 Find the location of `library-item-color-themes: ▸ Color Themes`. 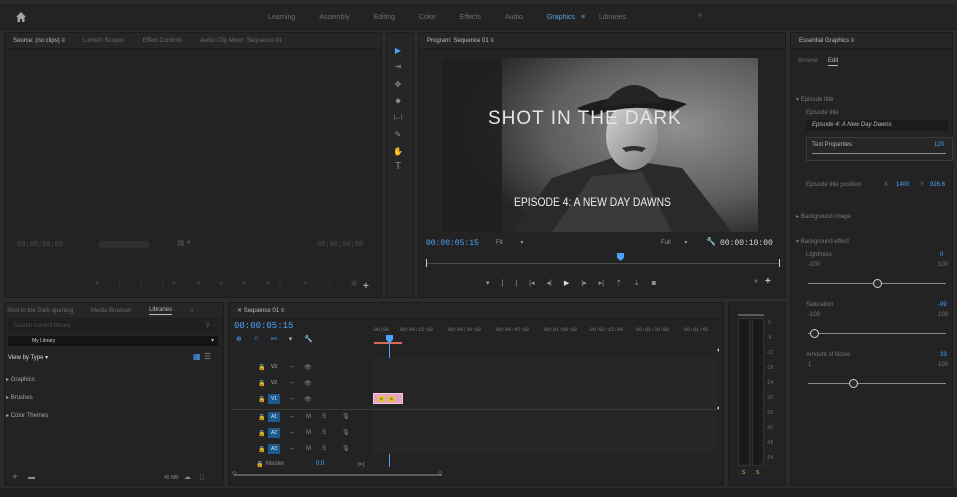

library-item-color-themes: ▸ Color Themes is located at coordinates (27, 415).